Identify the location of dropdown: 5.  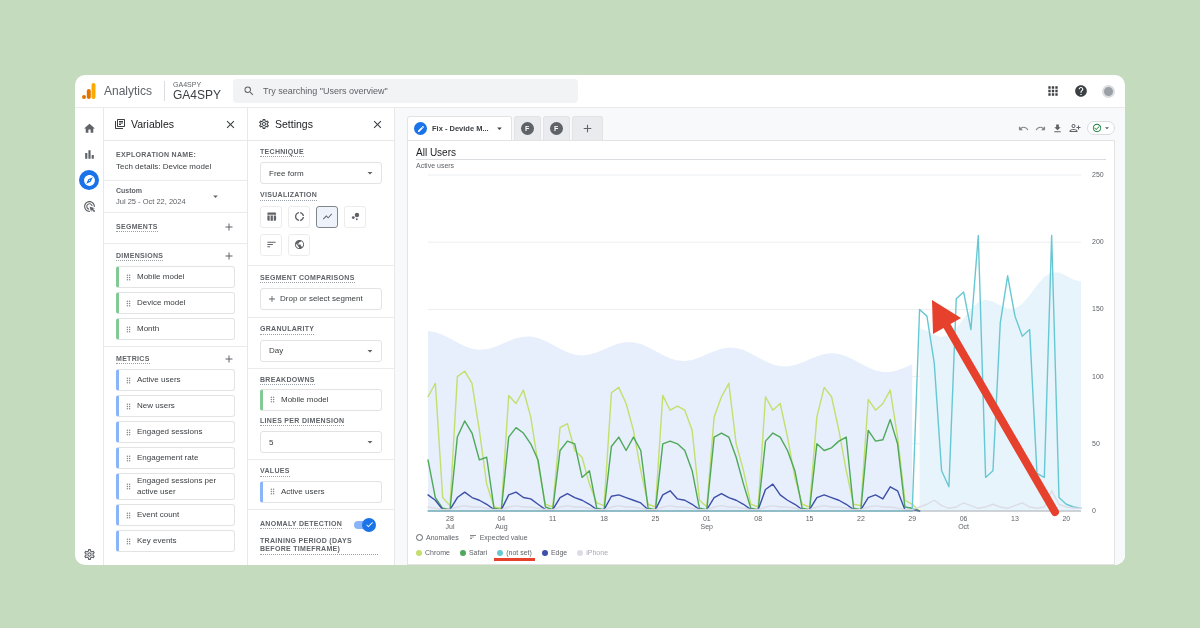
(321, 442).